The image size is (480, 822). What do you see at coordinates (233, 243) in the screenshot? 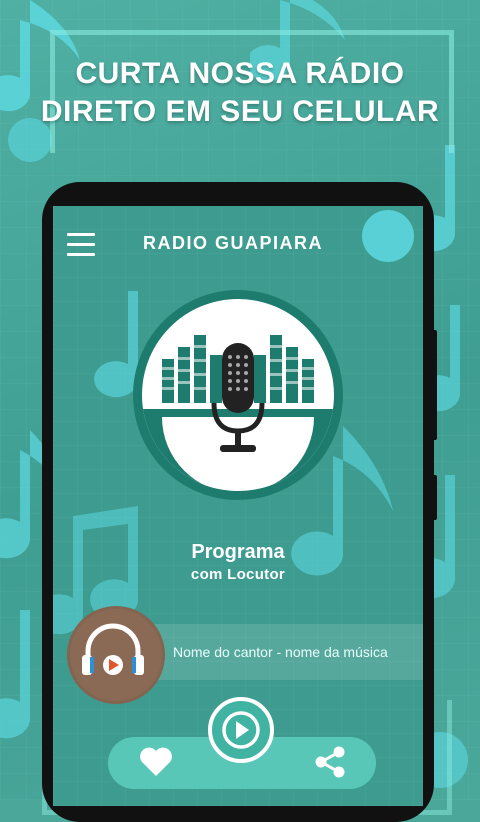
I see `app-title: RADIO GUAPIARA` at bounding box center [233, 243].